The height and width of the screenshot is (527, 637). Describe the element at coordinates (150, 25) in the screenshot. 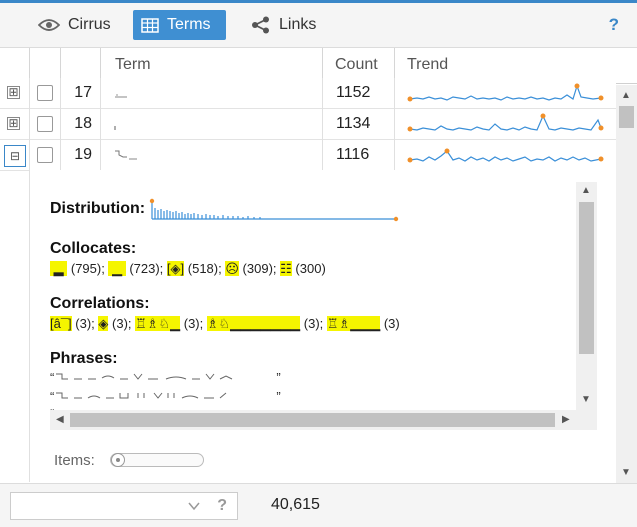

I see `table-icon` at that location.